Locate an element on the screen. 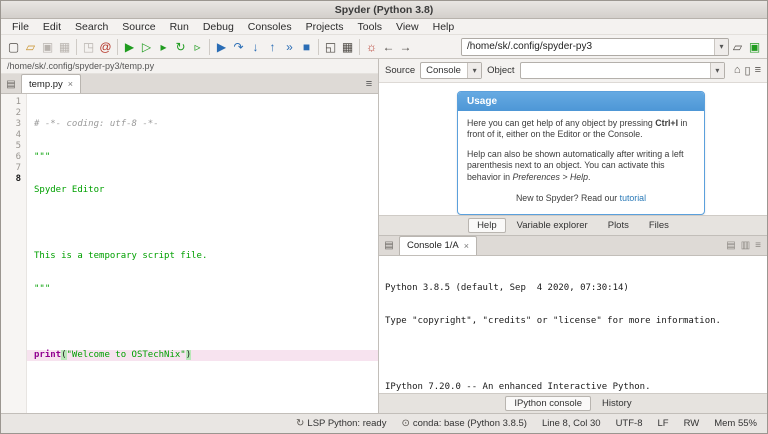 The width and height of the screenshot is (768, 434). maximize-pane-icon: ◱ is located at coordinates (330, 46).